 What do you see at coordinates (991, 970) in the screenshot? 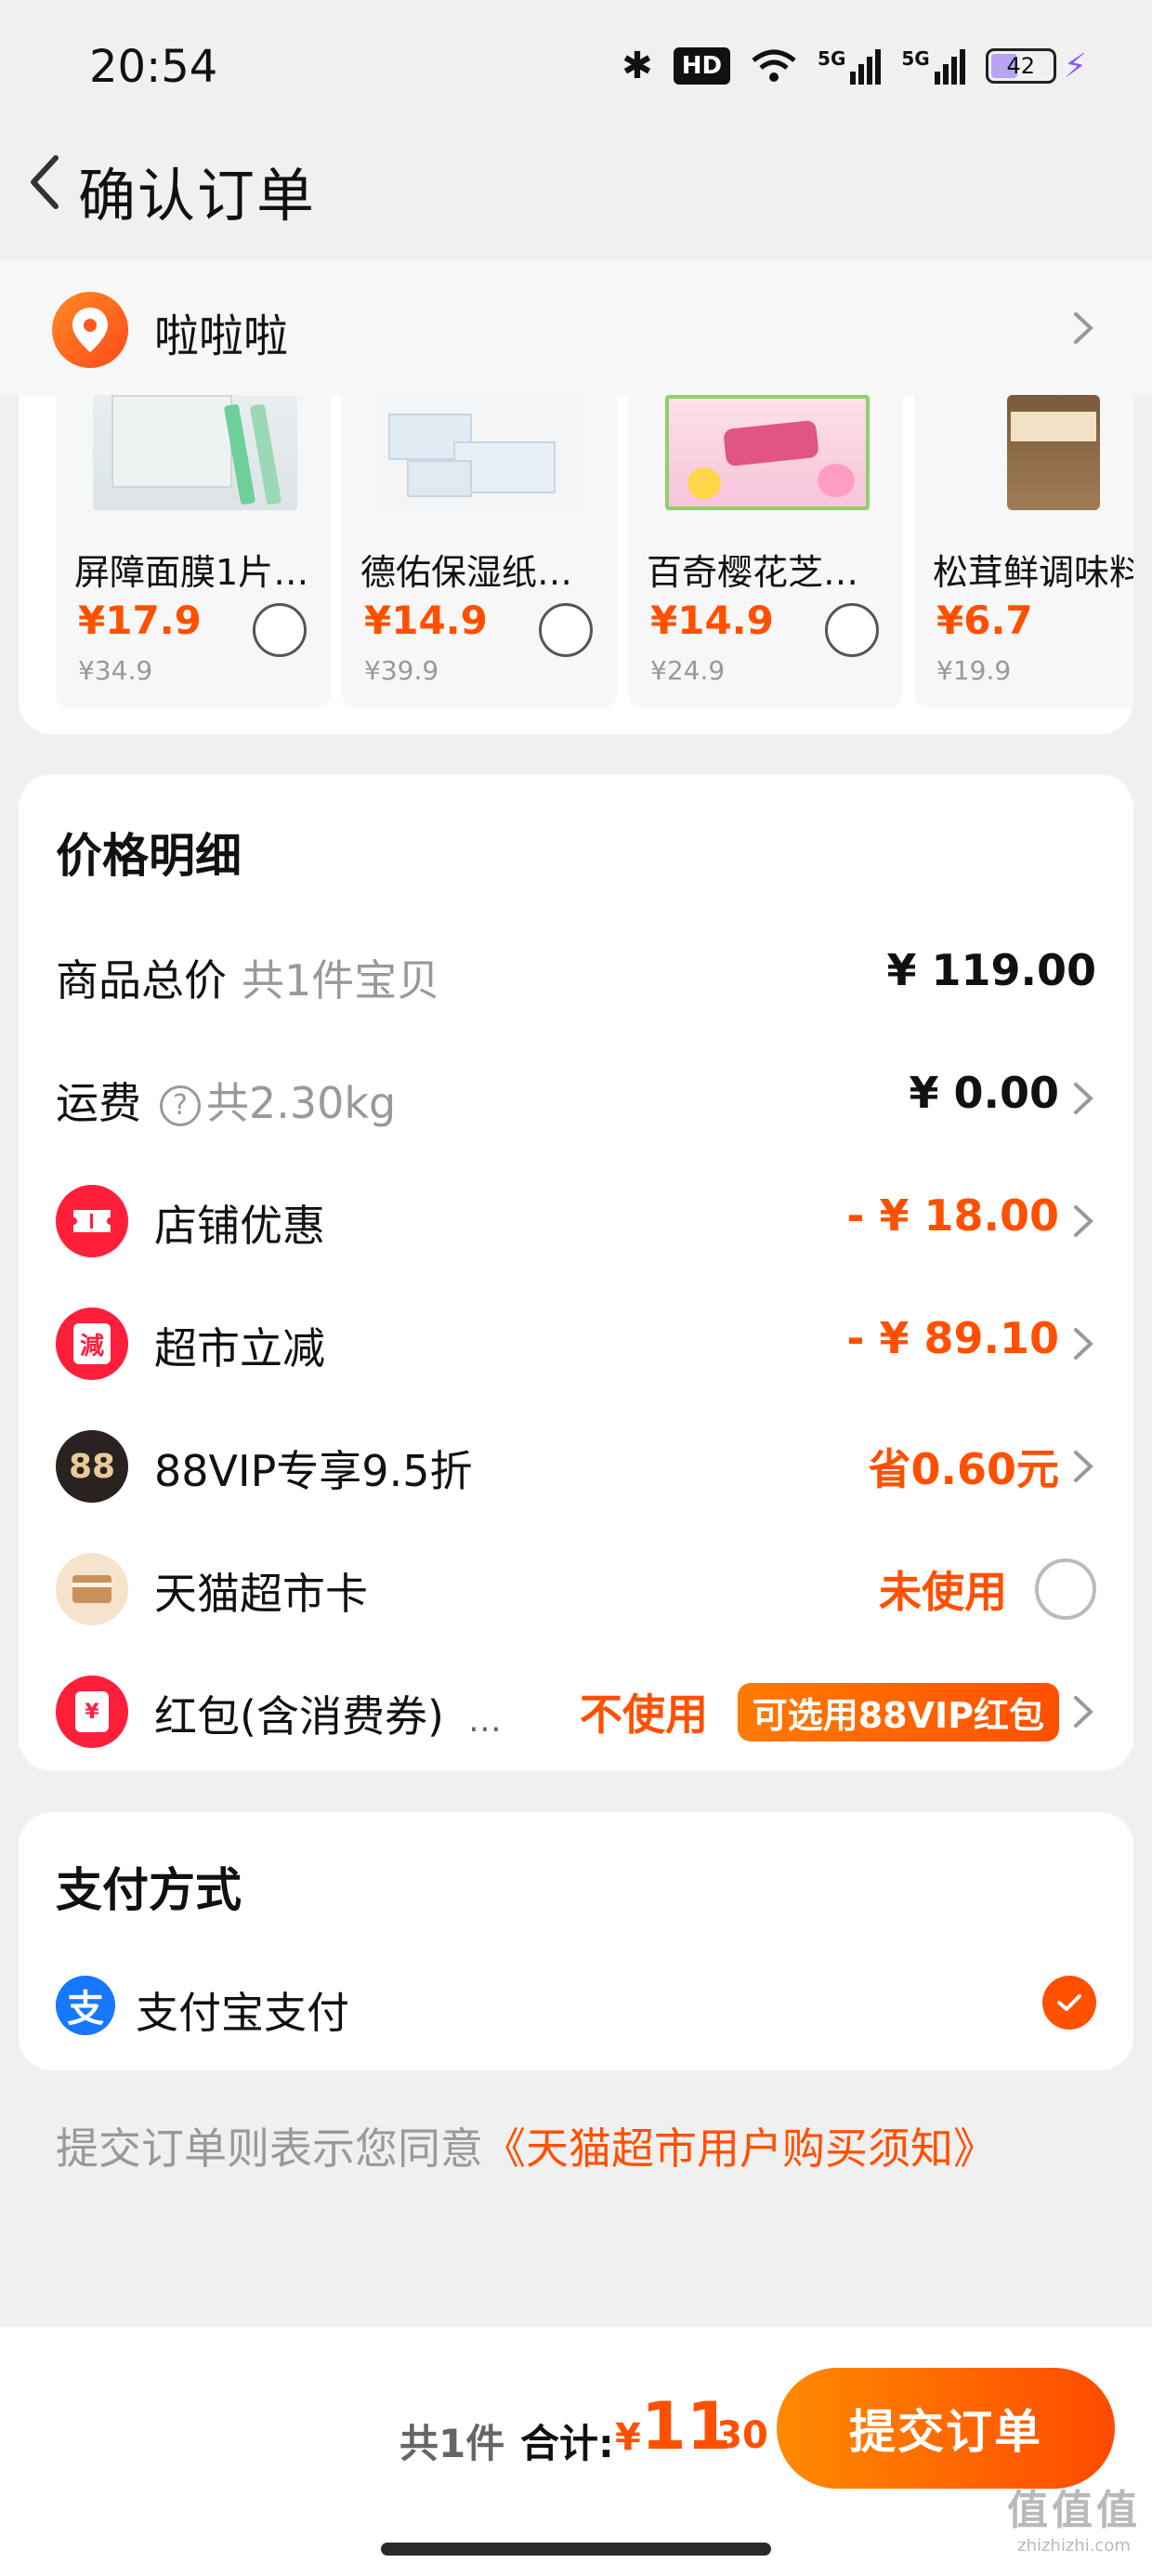
I see `goods-total-value: ¥ 119.00` at bounding box center [991, 970].